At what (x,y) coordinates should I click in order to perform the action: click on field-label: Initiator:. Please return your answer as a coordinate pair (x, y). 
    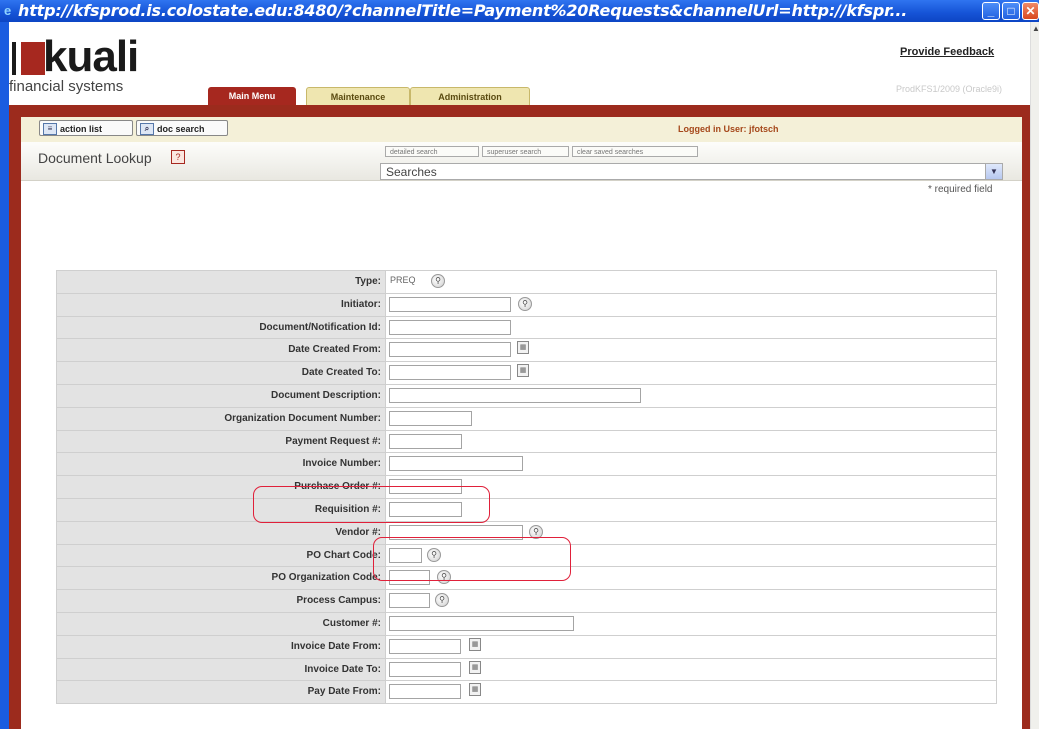
    Looking at the image, I should click on (221, 304).